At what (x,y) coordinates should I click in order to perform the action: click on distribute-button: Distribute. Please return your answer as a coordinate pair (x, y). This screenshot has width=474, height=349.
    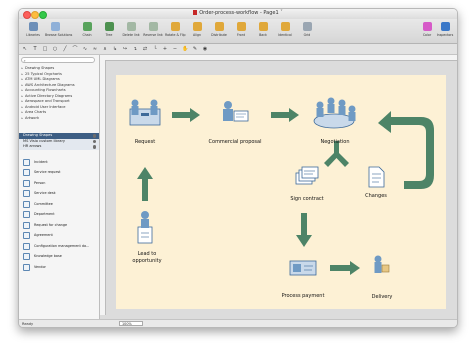
    Looking at the image, I should click on (219, 29).